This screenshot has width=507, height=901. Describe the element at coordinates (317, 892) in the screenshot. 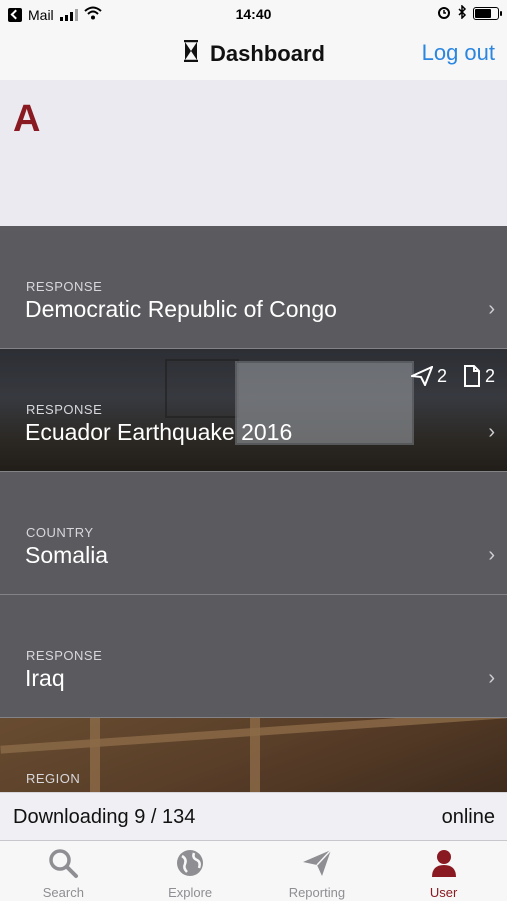

I see `tab-label: Reporting` at that location.